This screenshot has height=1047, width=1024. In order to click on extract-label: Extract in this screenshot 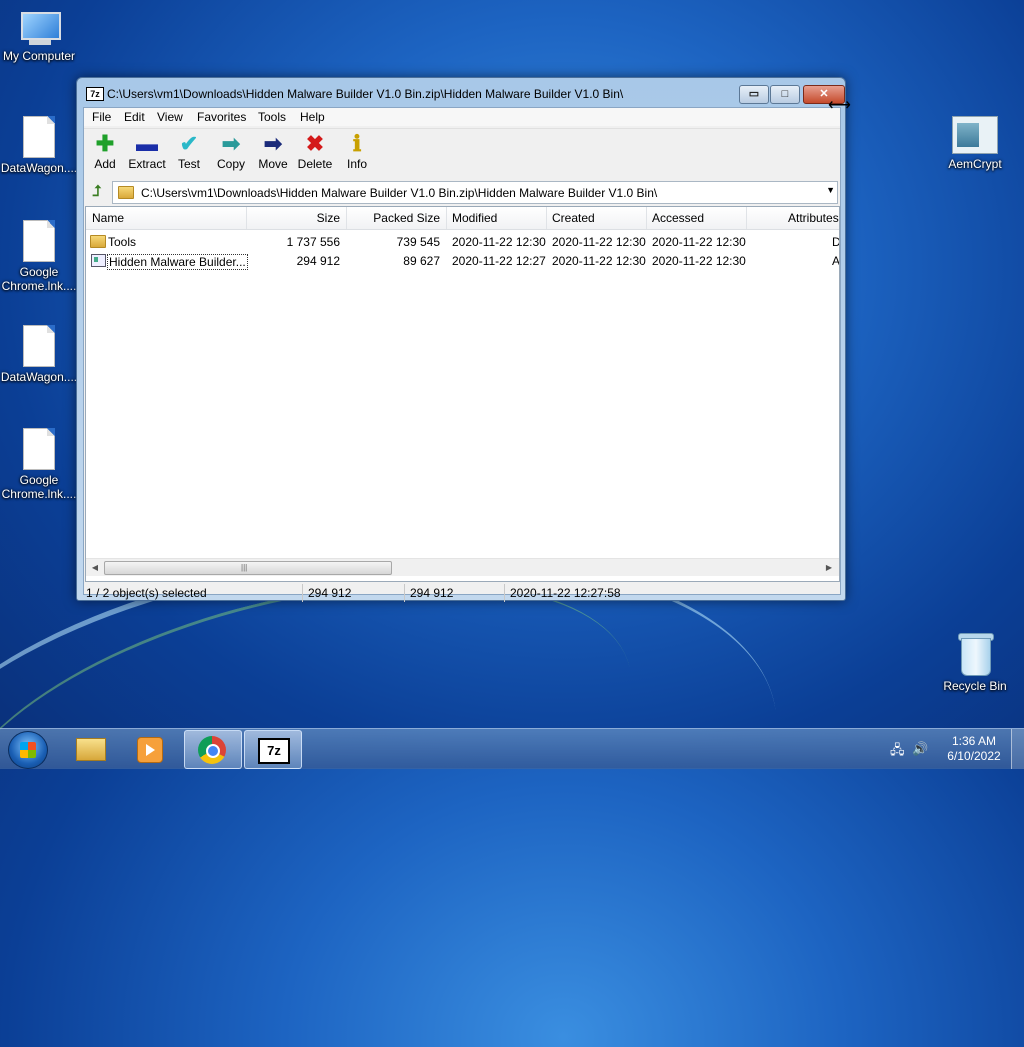, I will do `click(147, 164)`.